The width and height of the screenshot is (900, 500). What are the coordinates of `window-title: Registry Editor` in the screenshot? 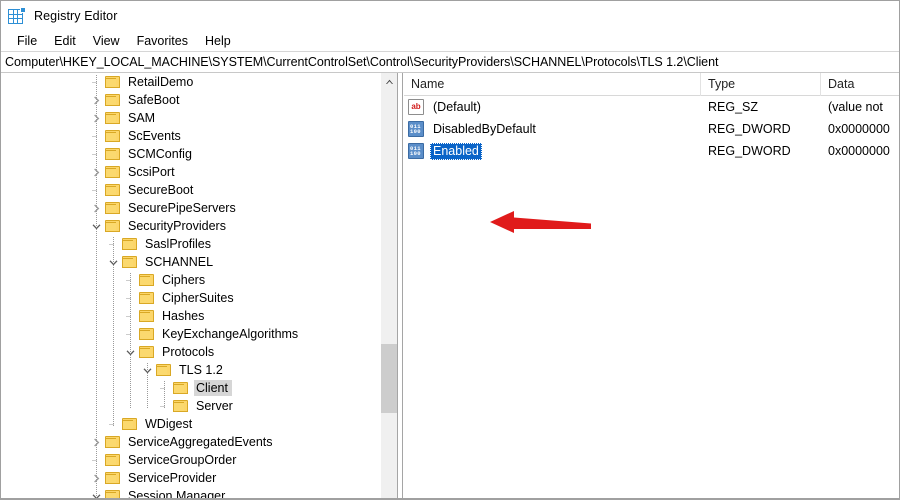 It's located at (76, 15).